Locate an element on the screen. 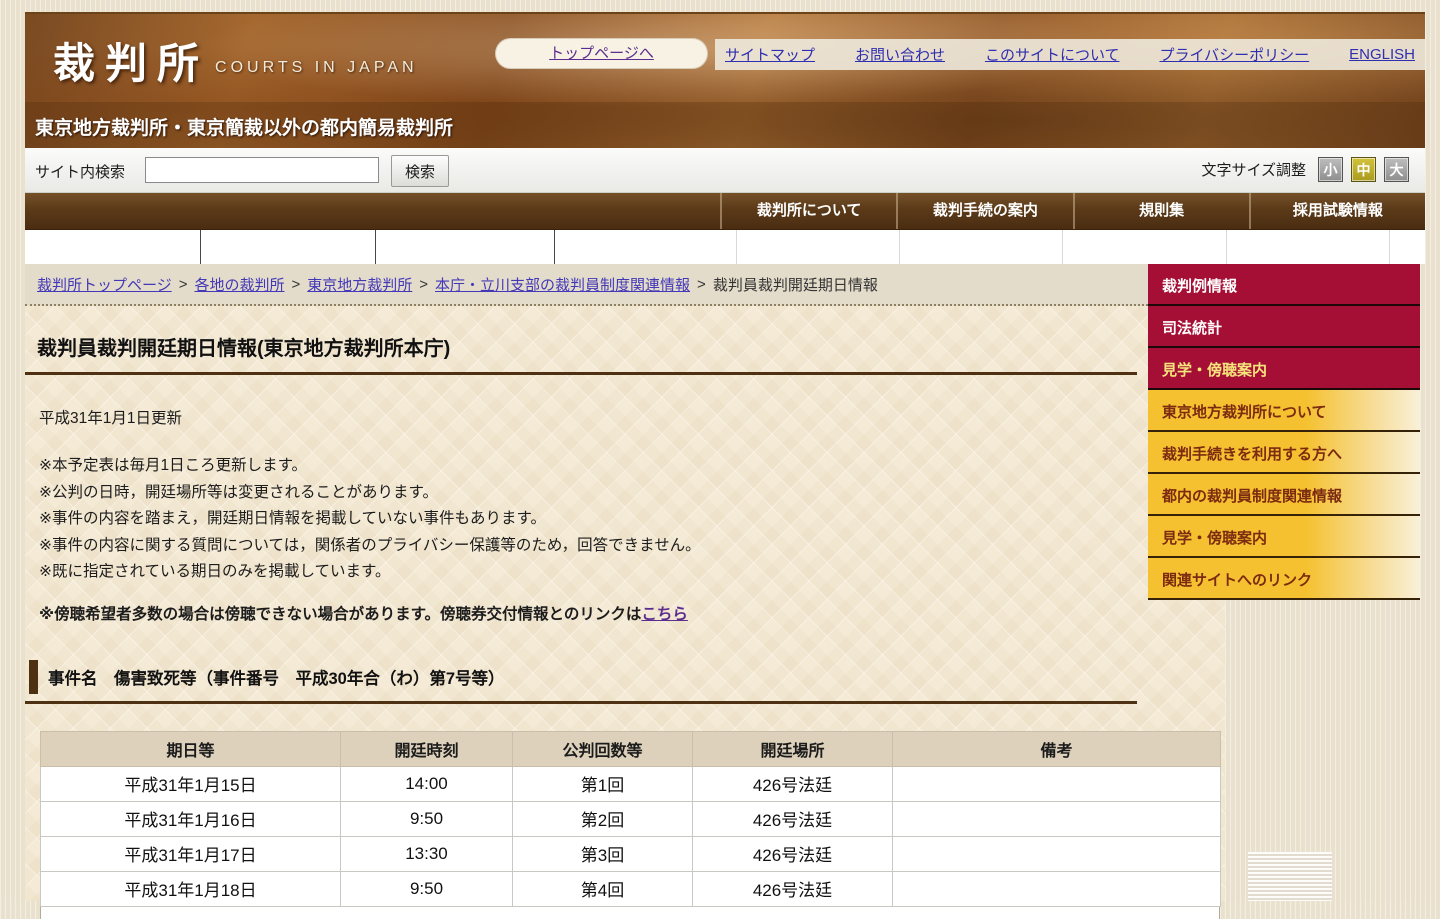 Image resolution: width=1440 pixels, height=919 pixels. font-size-button: 大 is located at coordinates (1396, 169).